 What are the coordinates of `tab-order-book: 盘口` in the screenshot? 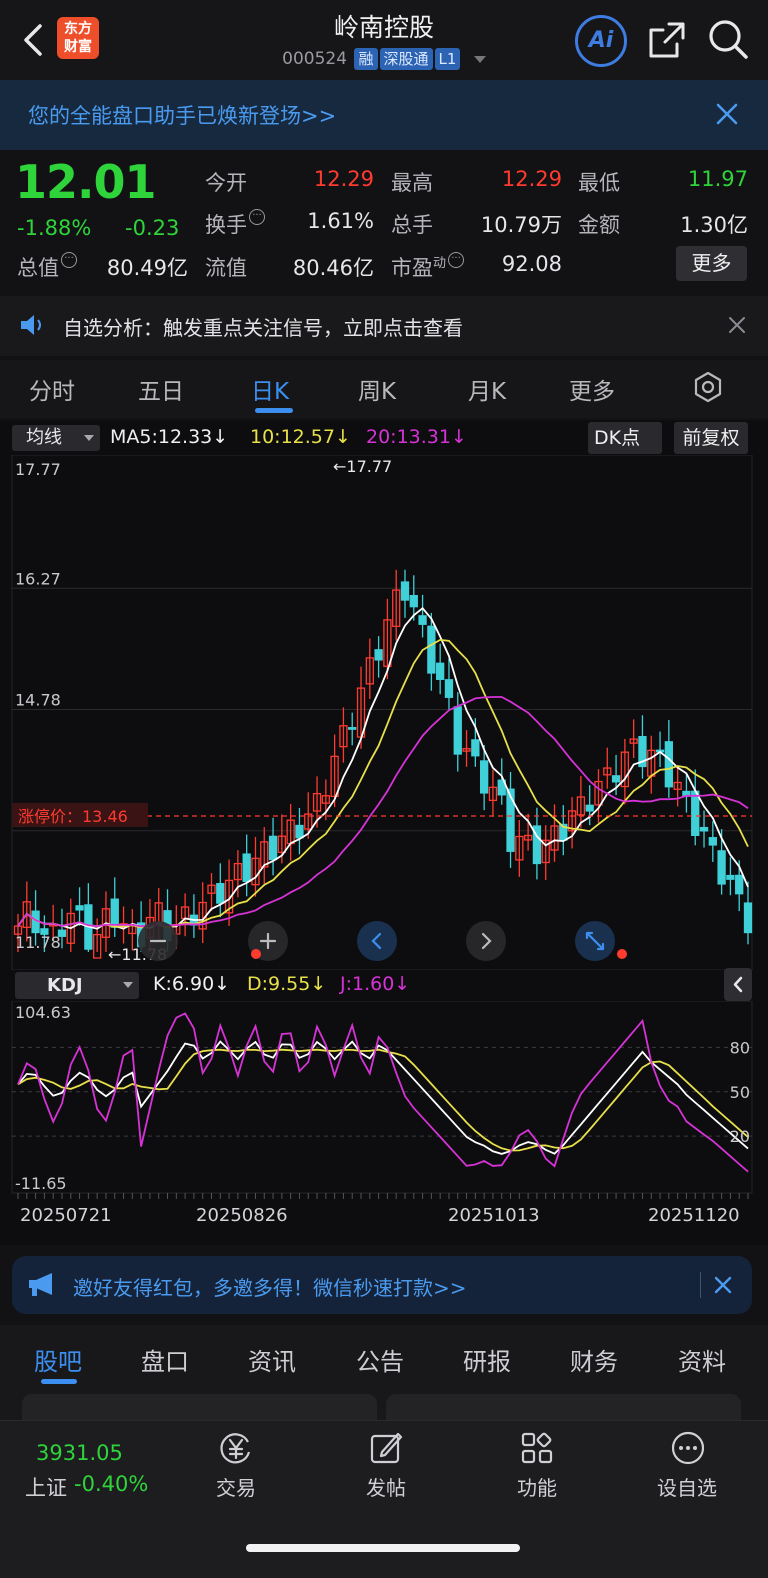 It's located at (165, 1359).